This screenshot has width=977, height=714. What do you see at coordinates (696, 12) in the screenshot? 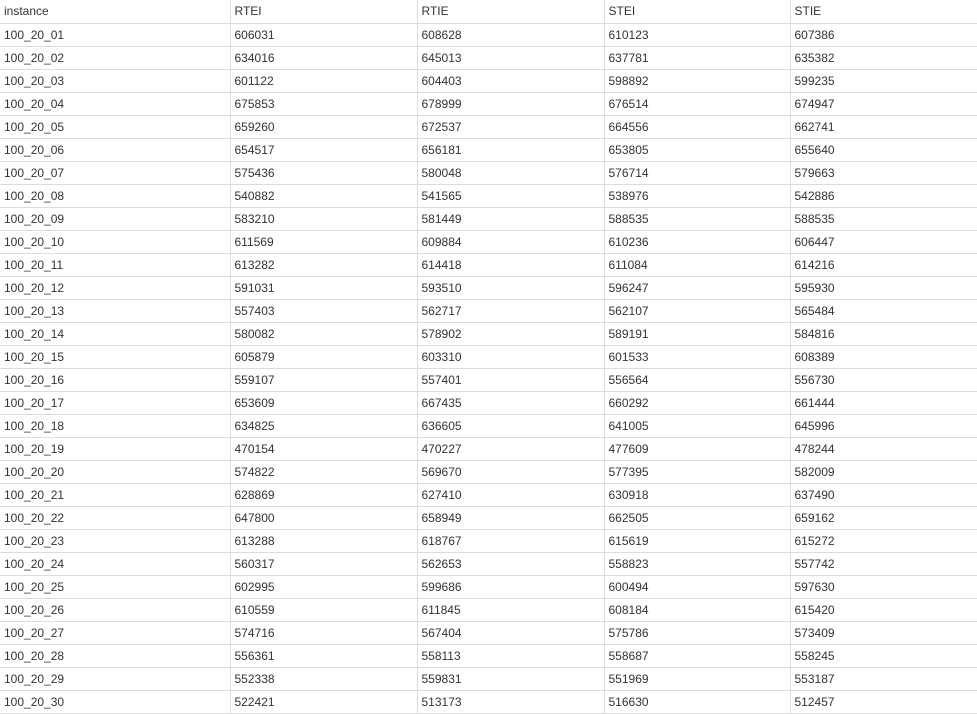
I see `column-header-stei: STEI` at bounding box center [696, 12].